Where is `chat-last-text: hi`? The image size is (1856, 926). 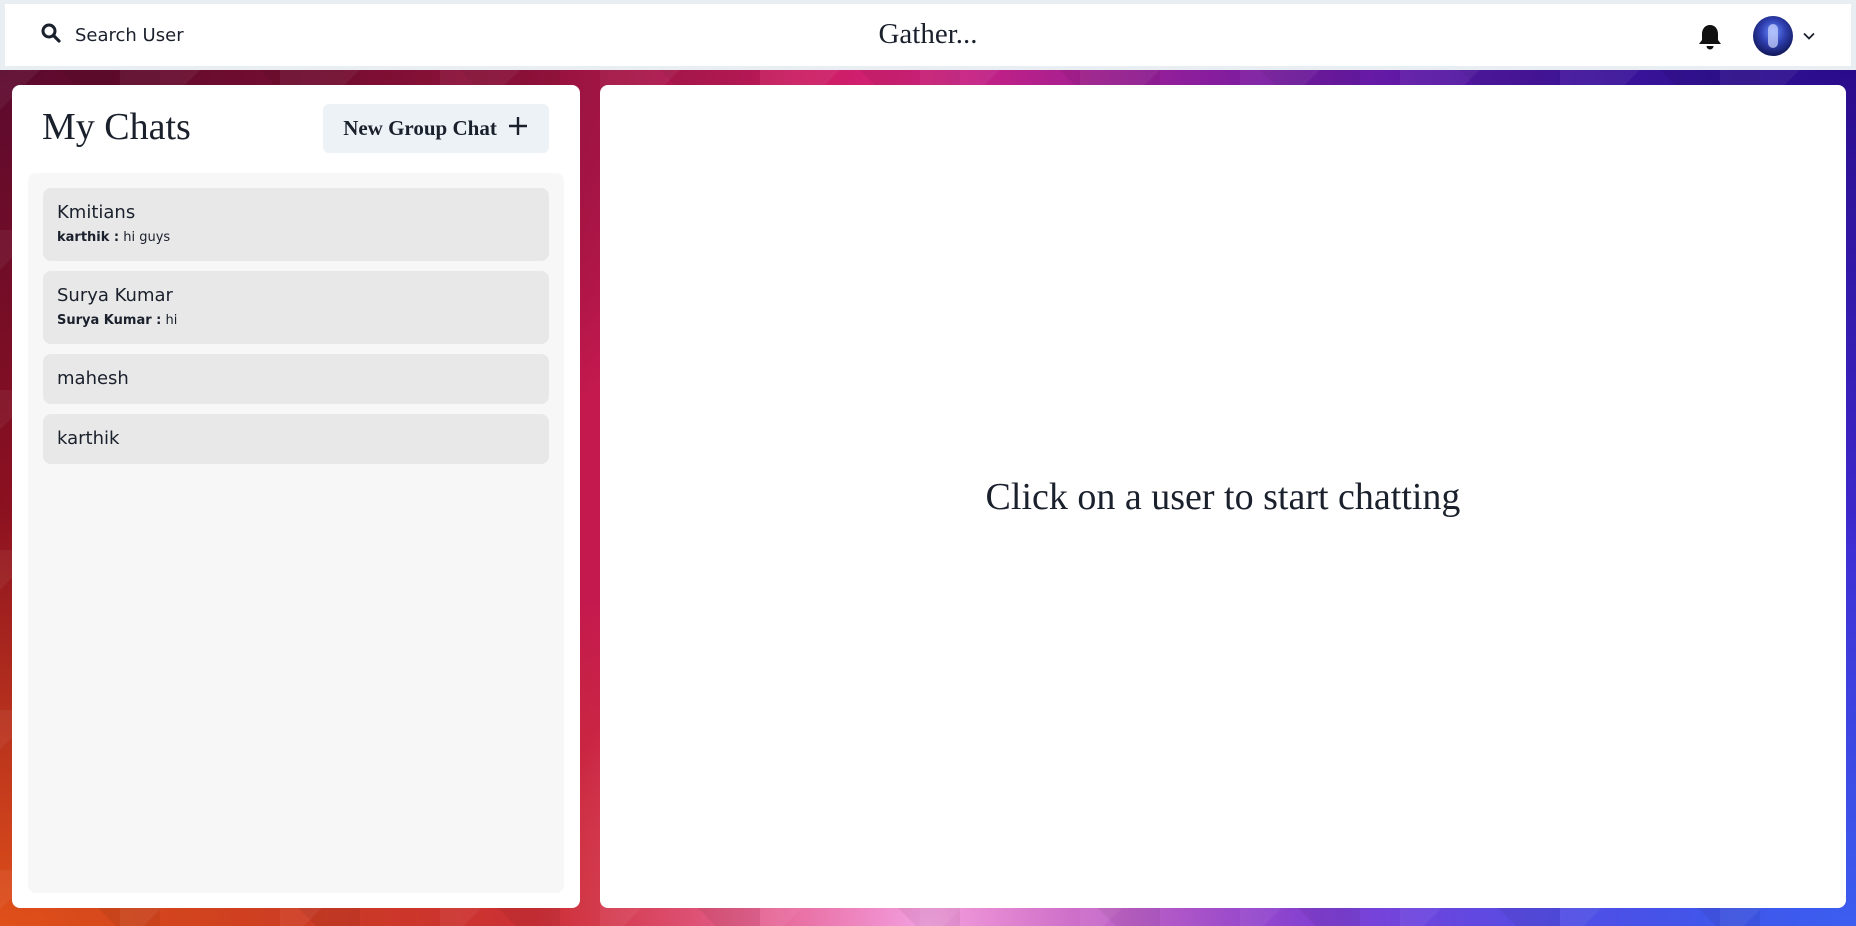
chat-last-text: hi is located at coordinates (171, 320).